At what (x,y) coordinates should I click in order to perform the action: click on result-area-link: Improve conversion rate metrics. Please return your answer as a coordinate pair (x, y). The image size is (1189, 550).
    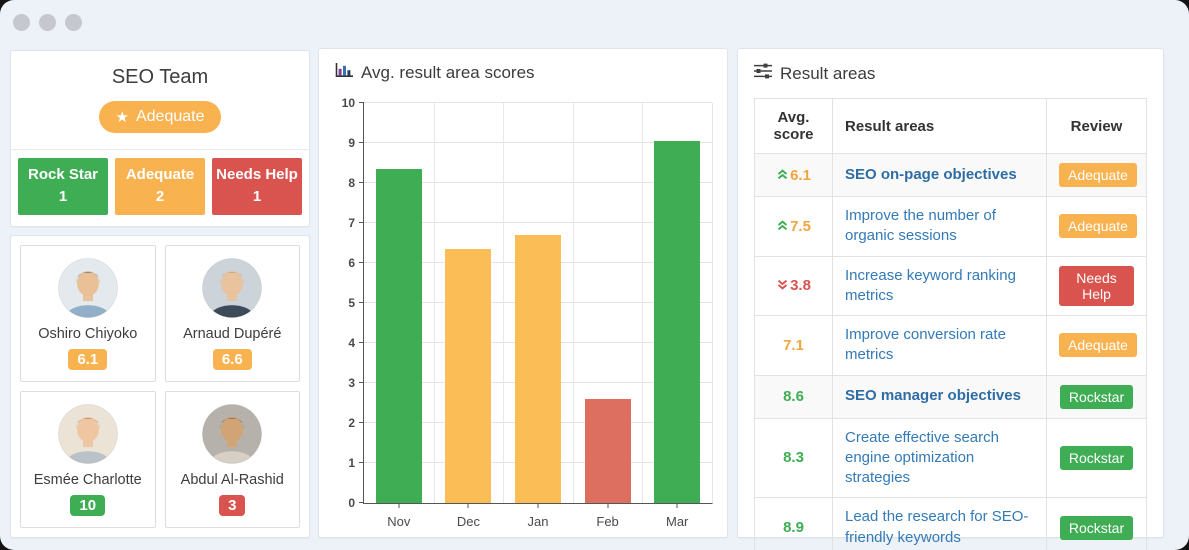
    Looking at the image, I should click on (939, 345).